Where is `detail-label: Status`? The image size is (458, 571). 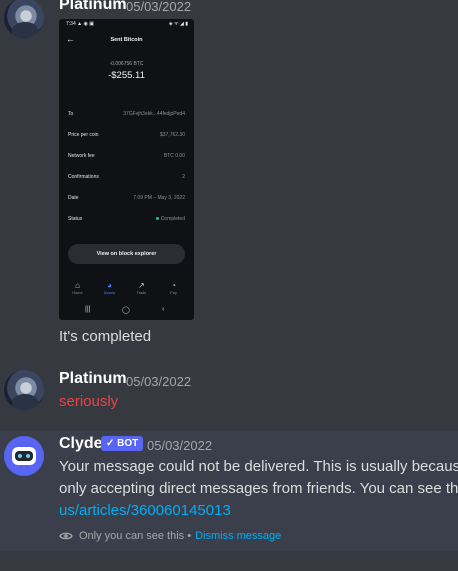 detail-label: Status is located at coordinates (75, 219).